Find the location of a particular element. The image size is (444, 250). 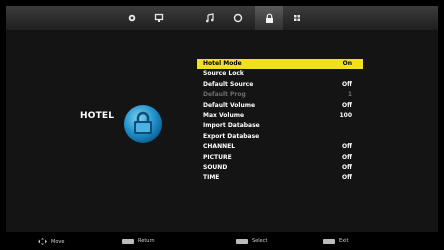

menu-item-hotel-mode: Hotel Mode On is located at coordinates (280, 64).